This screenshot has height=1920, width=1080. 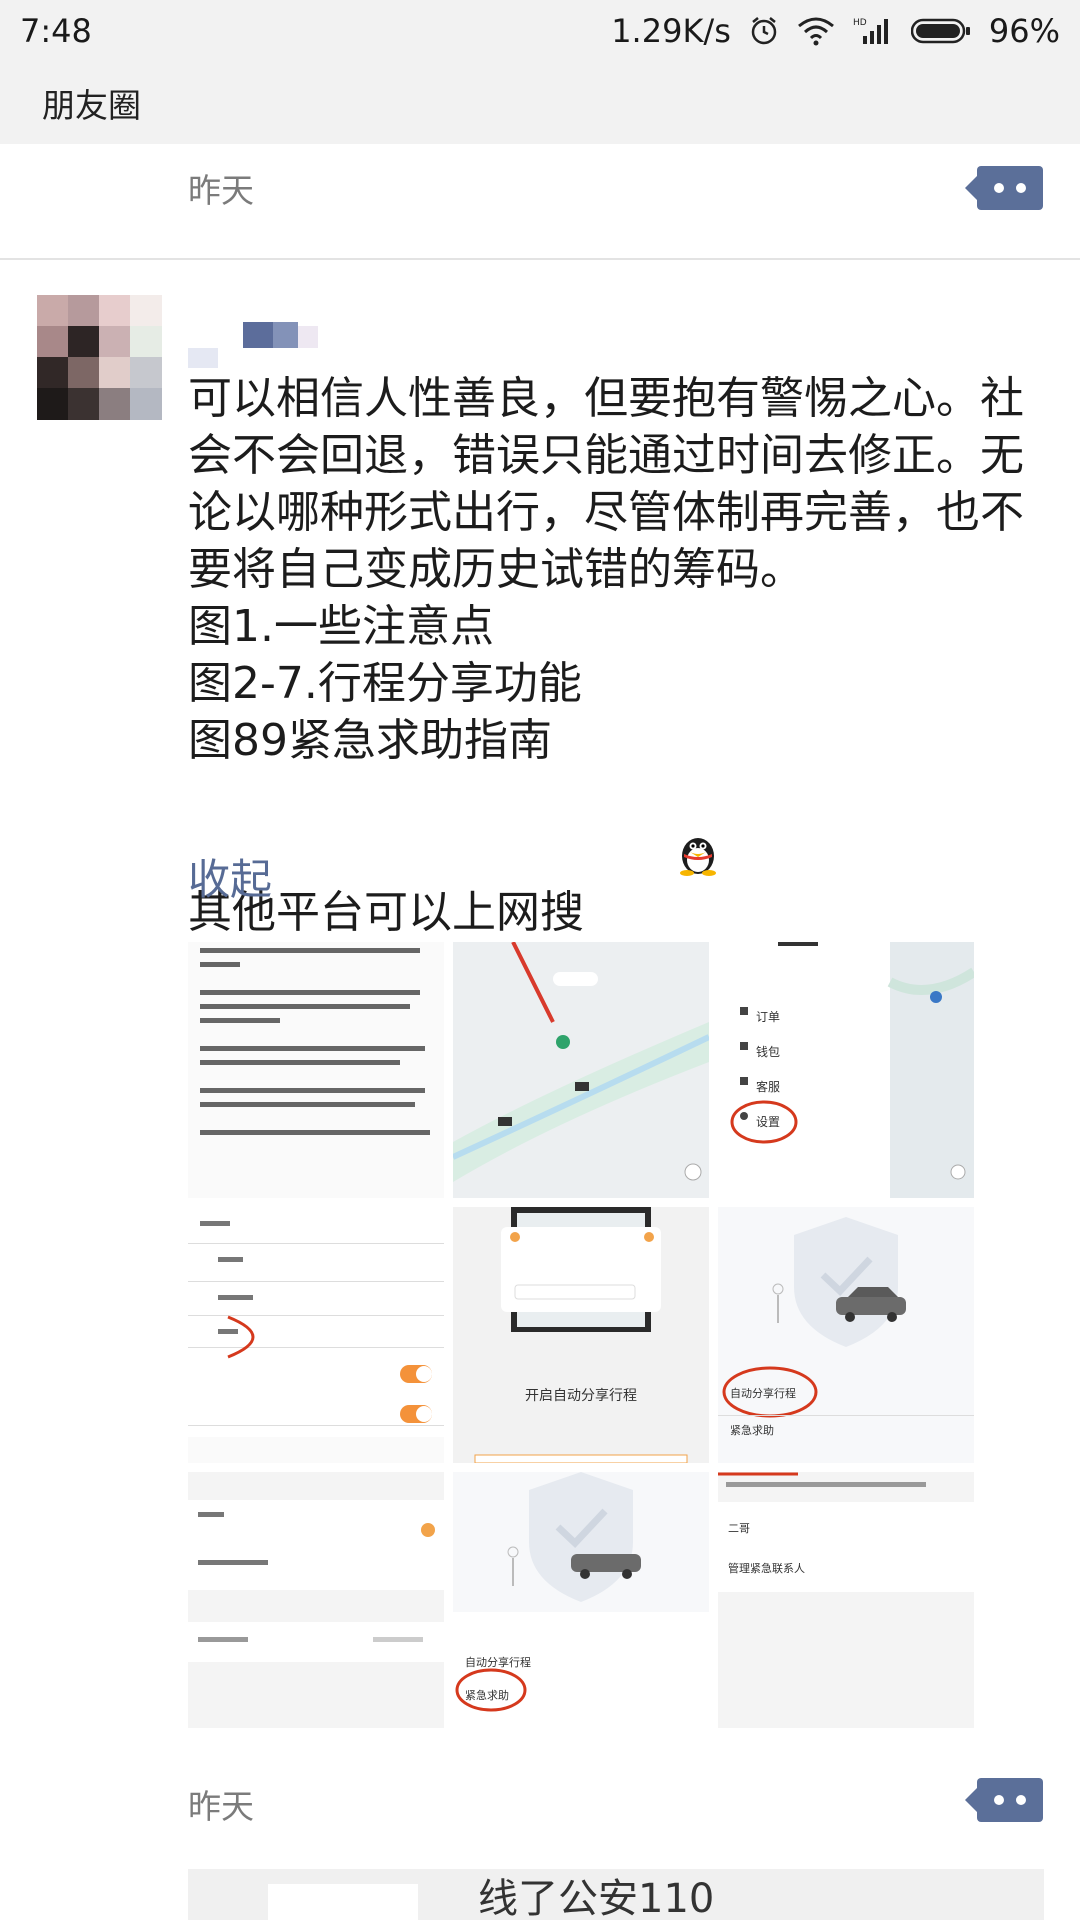 What do you see at coordinates (581, 1396) in the screenshot?
I see `auto-share-title: 开启自动分享行程` at bounding box center [581, 1396].